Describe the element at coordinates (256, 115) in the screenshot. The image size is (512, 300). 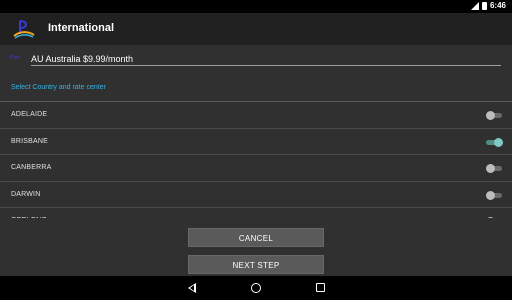
I see `rate-center-row: ADELAIDE` at that location.